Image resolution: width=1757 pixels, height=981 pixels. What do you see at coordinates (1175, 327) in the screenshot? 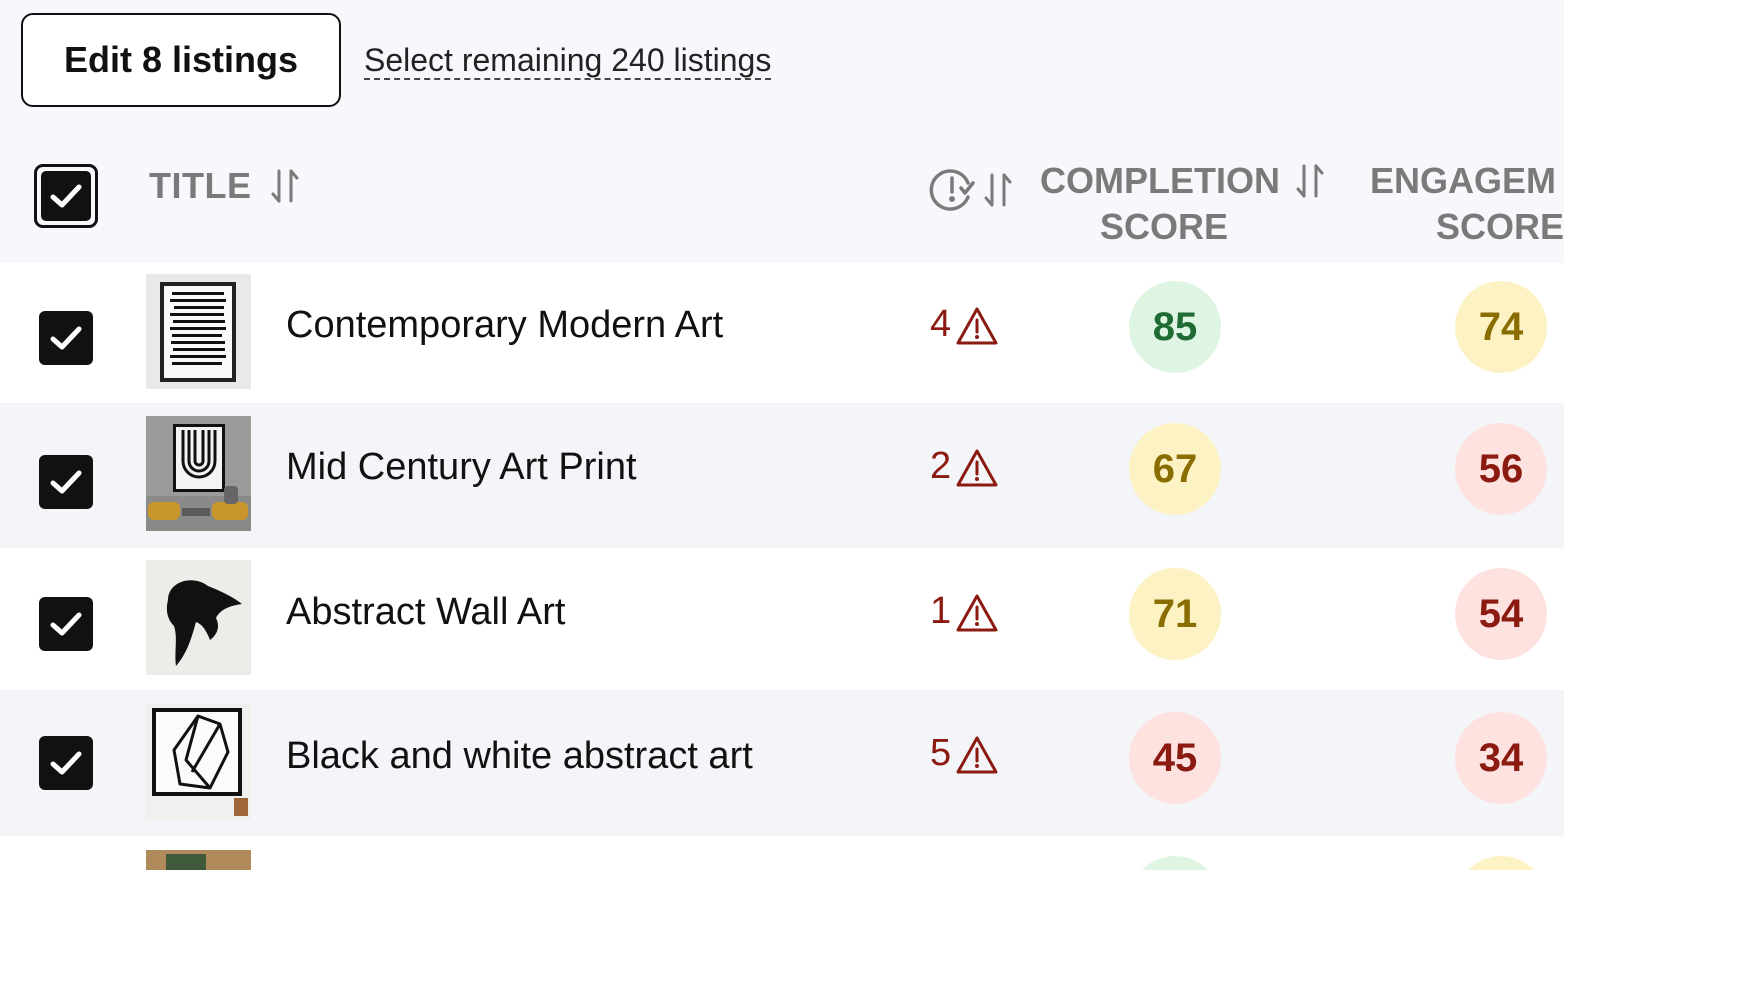
I see `completion-score: 85` at bounding box center [1175, 327].